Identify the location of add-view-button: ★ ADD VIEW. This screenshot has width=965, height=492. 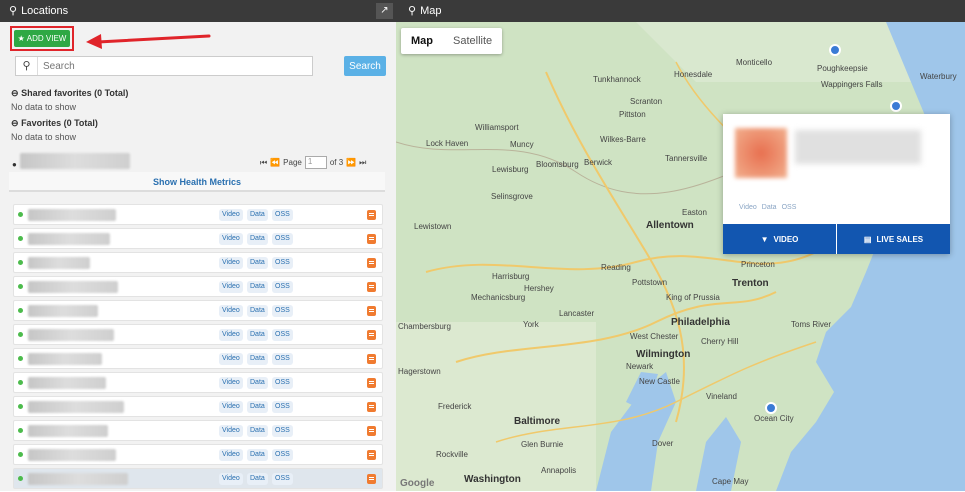
(42, 38).